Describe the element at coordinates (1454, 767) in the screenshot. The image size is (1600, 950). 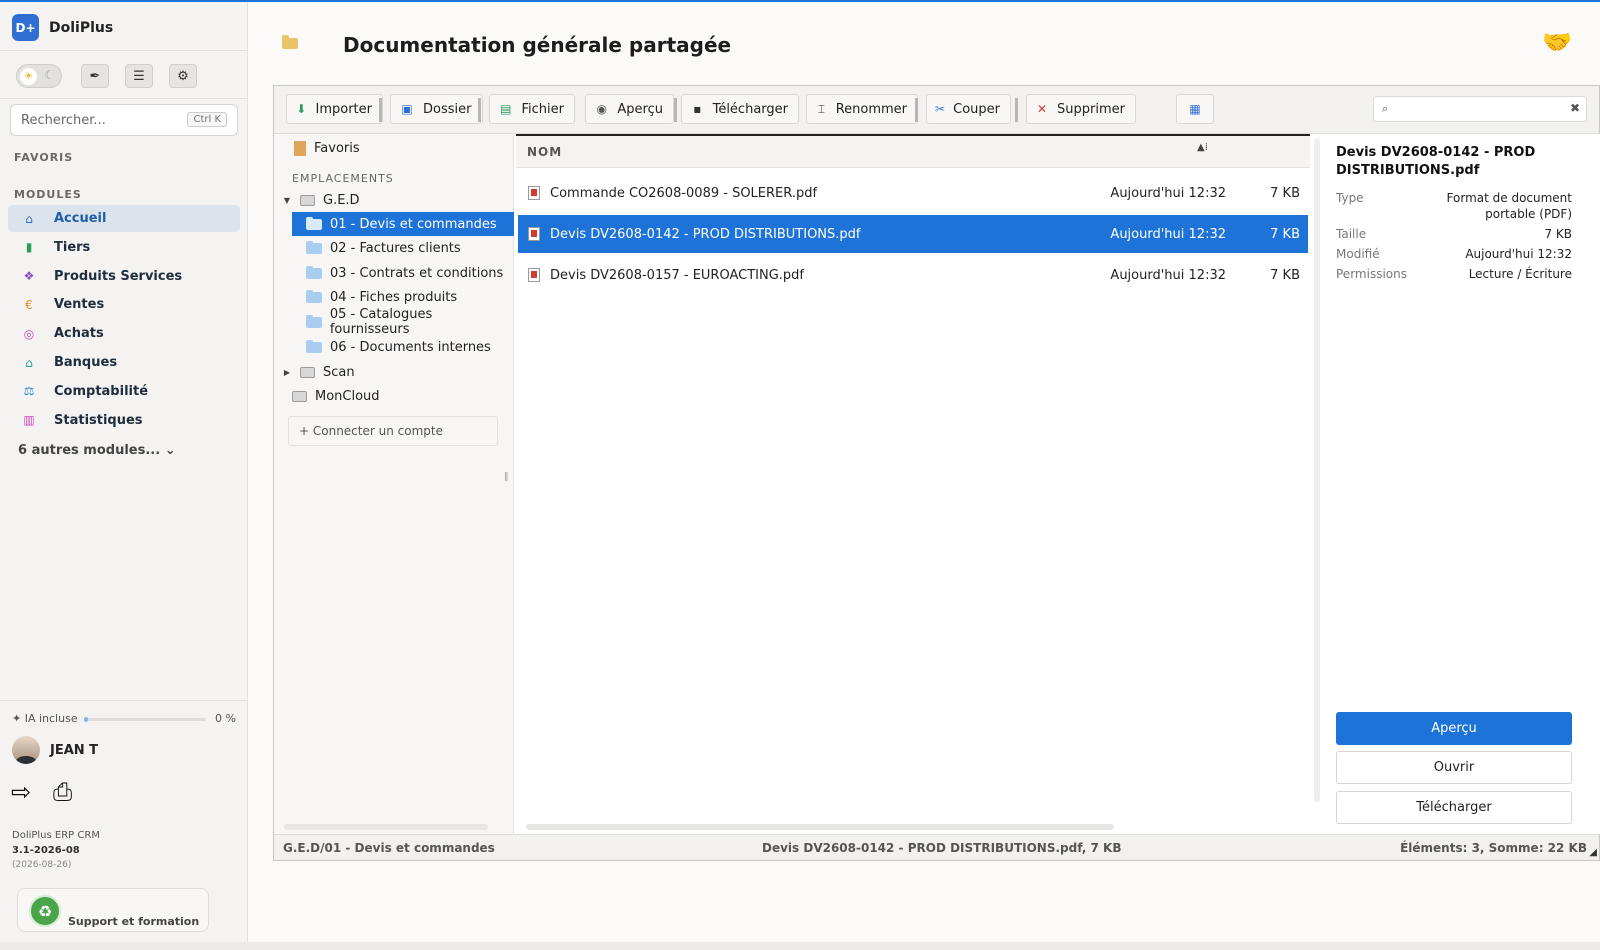
I see `open-button: Ouvrir` at that location.